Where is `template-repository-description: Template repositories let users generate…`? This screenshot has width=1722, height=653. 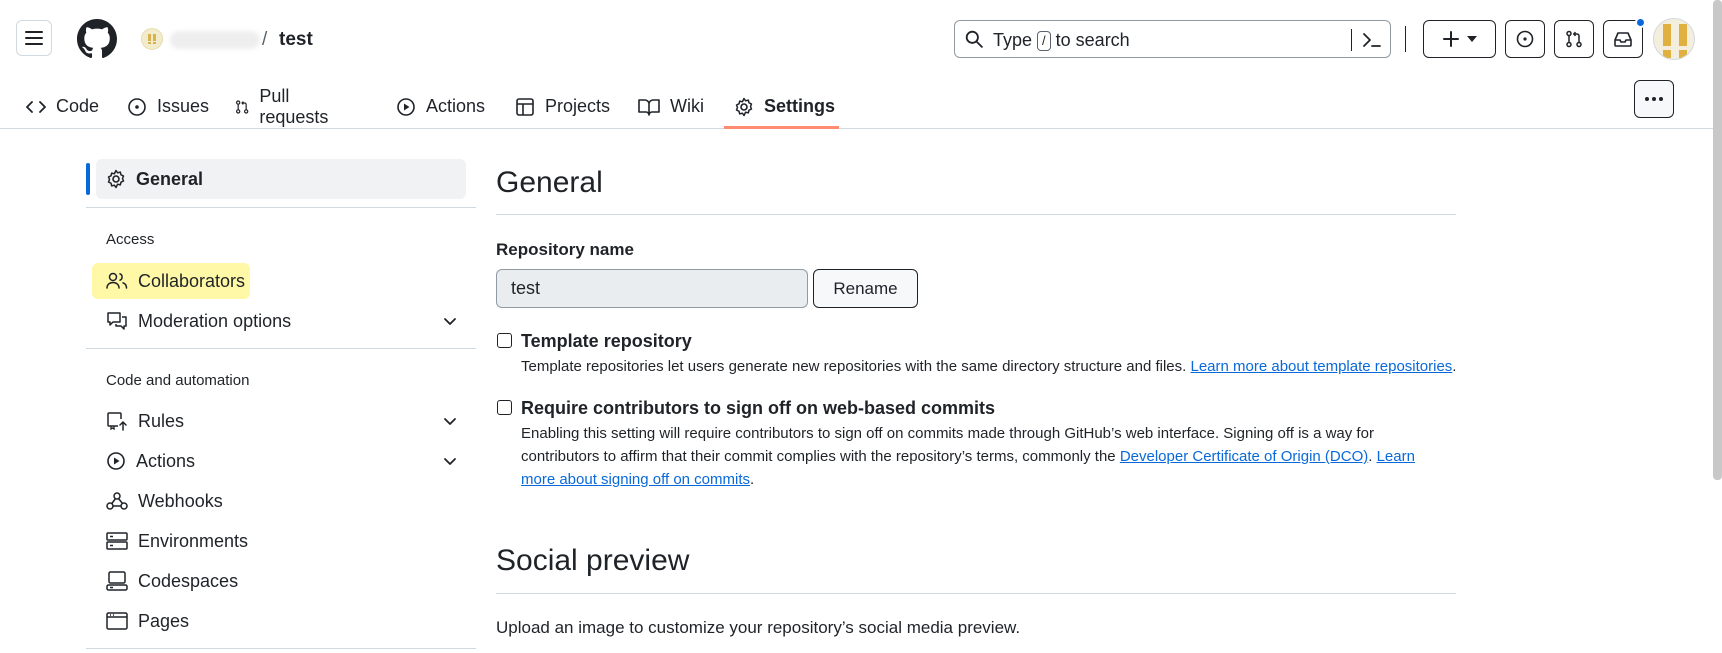 template-repository-description: Template repositories let users generate… is located at coordinates (991, 366).